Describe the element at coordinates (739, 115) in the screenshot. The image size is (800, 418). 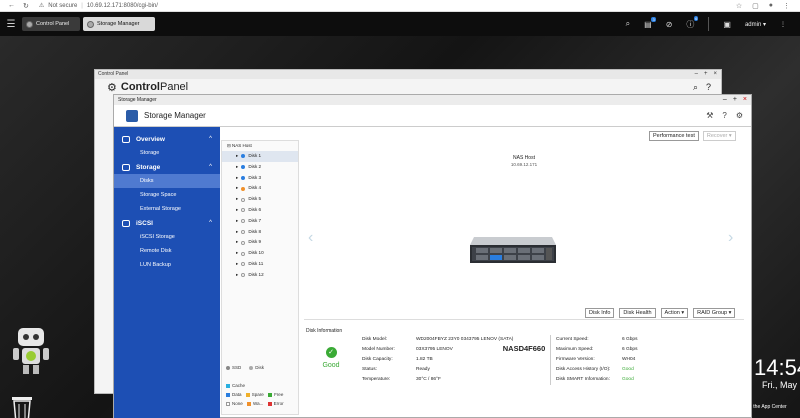
I see `settings-icon: ⚙` at that location.